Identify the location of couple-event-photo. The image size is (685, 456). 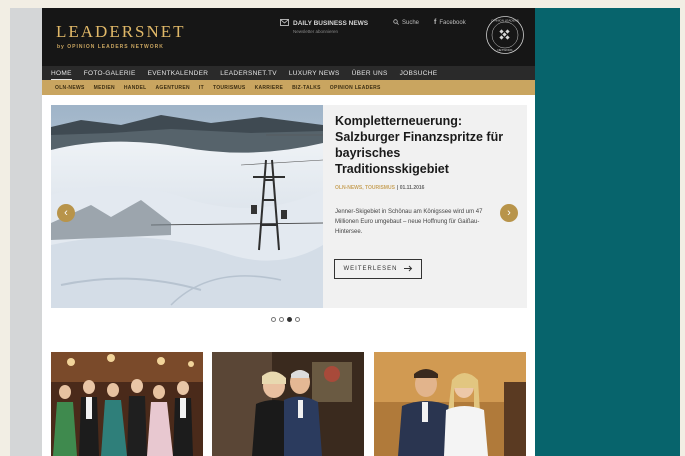
(288, 404).